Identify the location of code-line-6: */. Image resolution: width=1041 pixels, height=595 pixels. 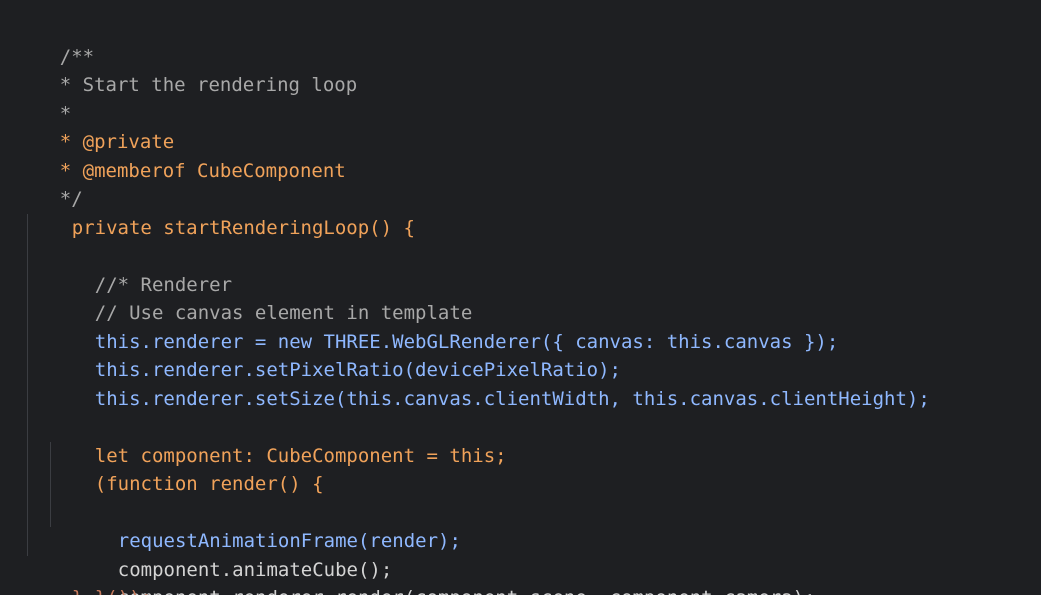
(520, 183).